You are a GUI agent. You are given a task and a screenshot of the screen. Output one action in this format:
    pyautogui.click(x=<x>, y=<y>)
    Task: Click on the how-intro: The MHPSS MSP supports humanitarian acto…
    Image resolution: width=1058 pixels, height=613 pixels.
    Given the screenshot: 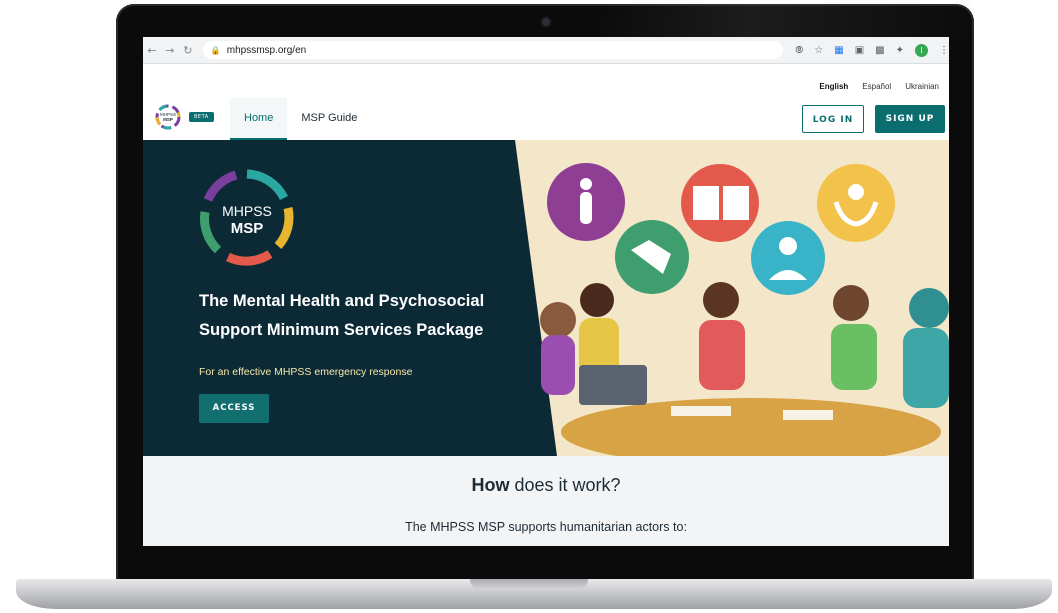 What is the action you would take?
    pyautogui.click(x=546, y=527)
    